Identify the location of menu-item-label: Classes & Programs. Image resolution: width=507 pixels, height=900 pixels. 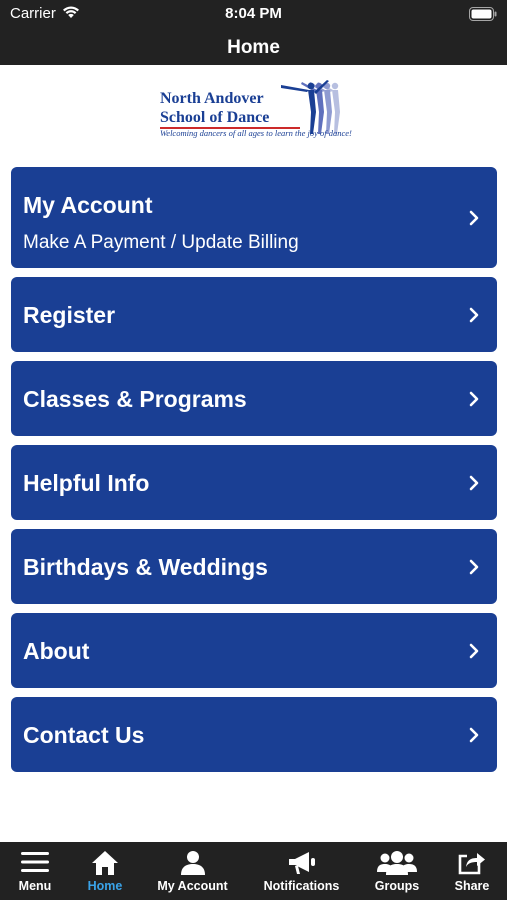
(135, 399).